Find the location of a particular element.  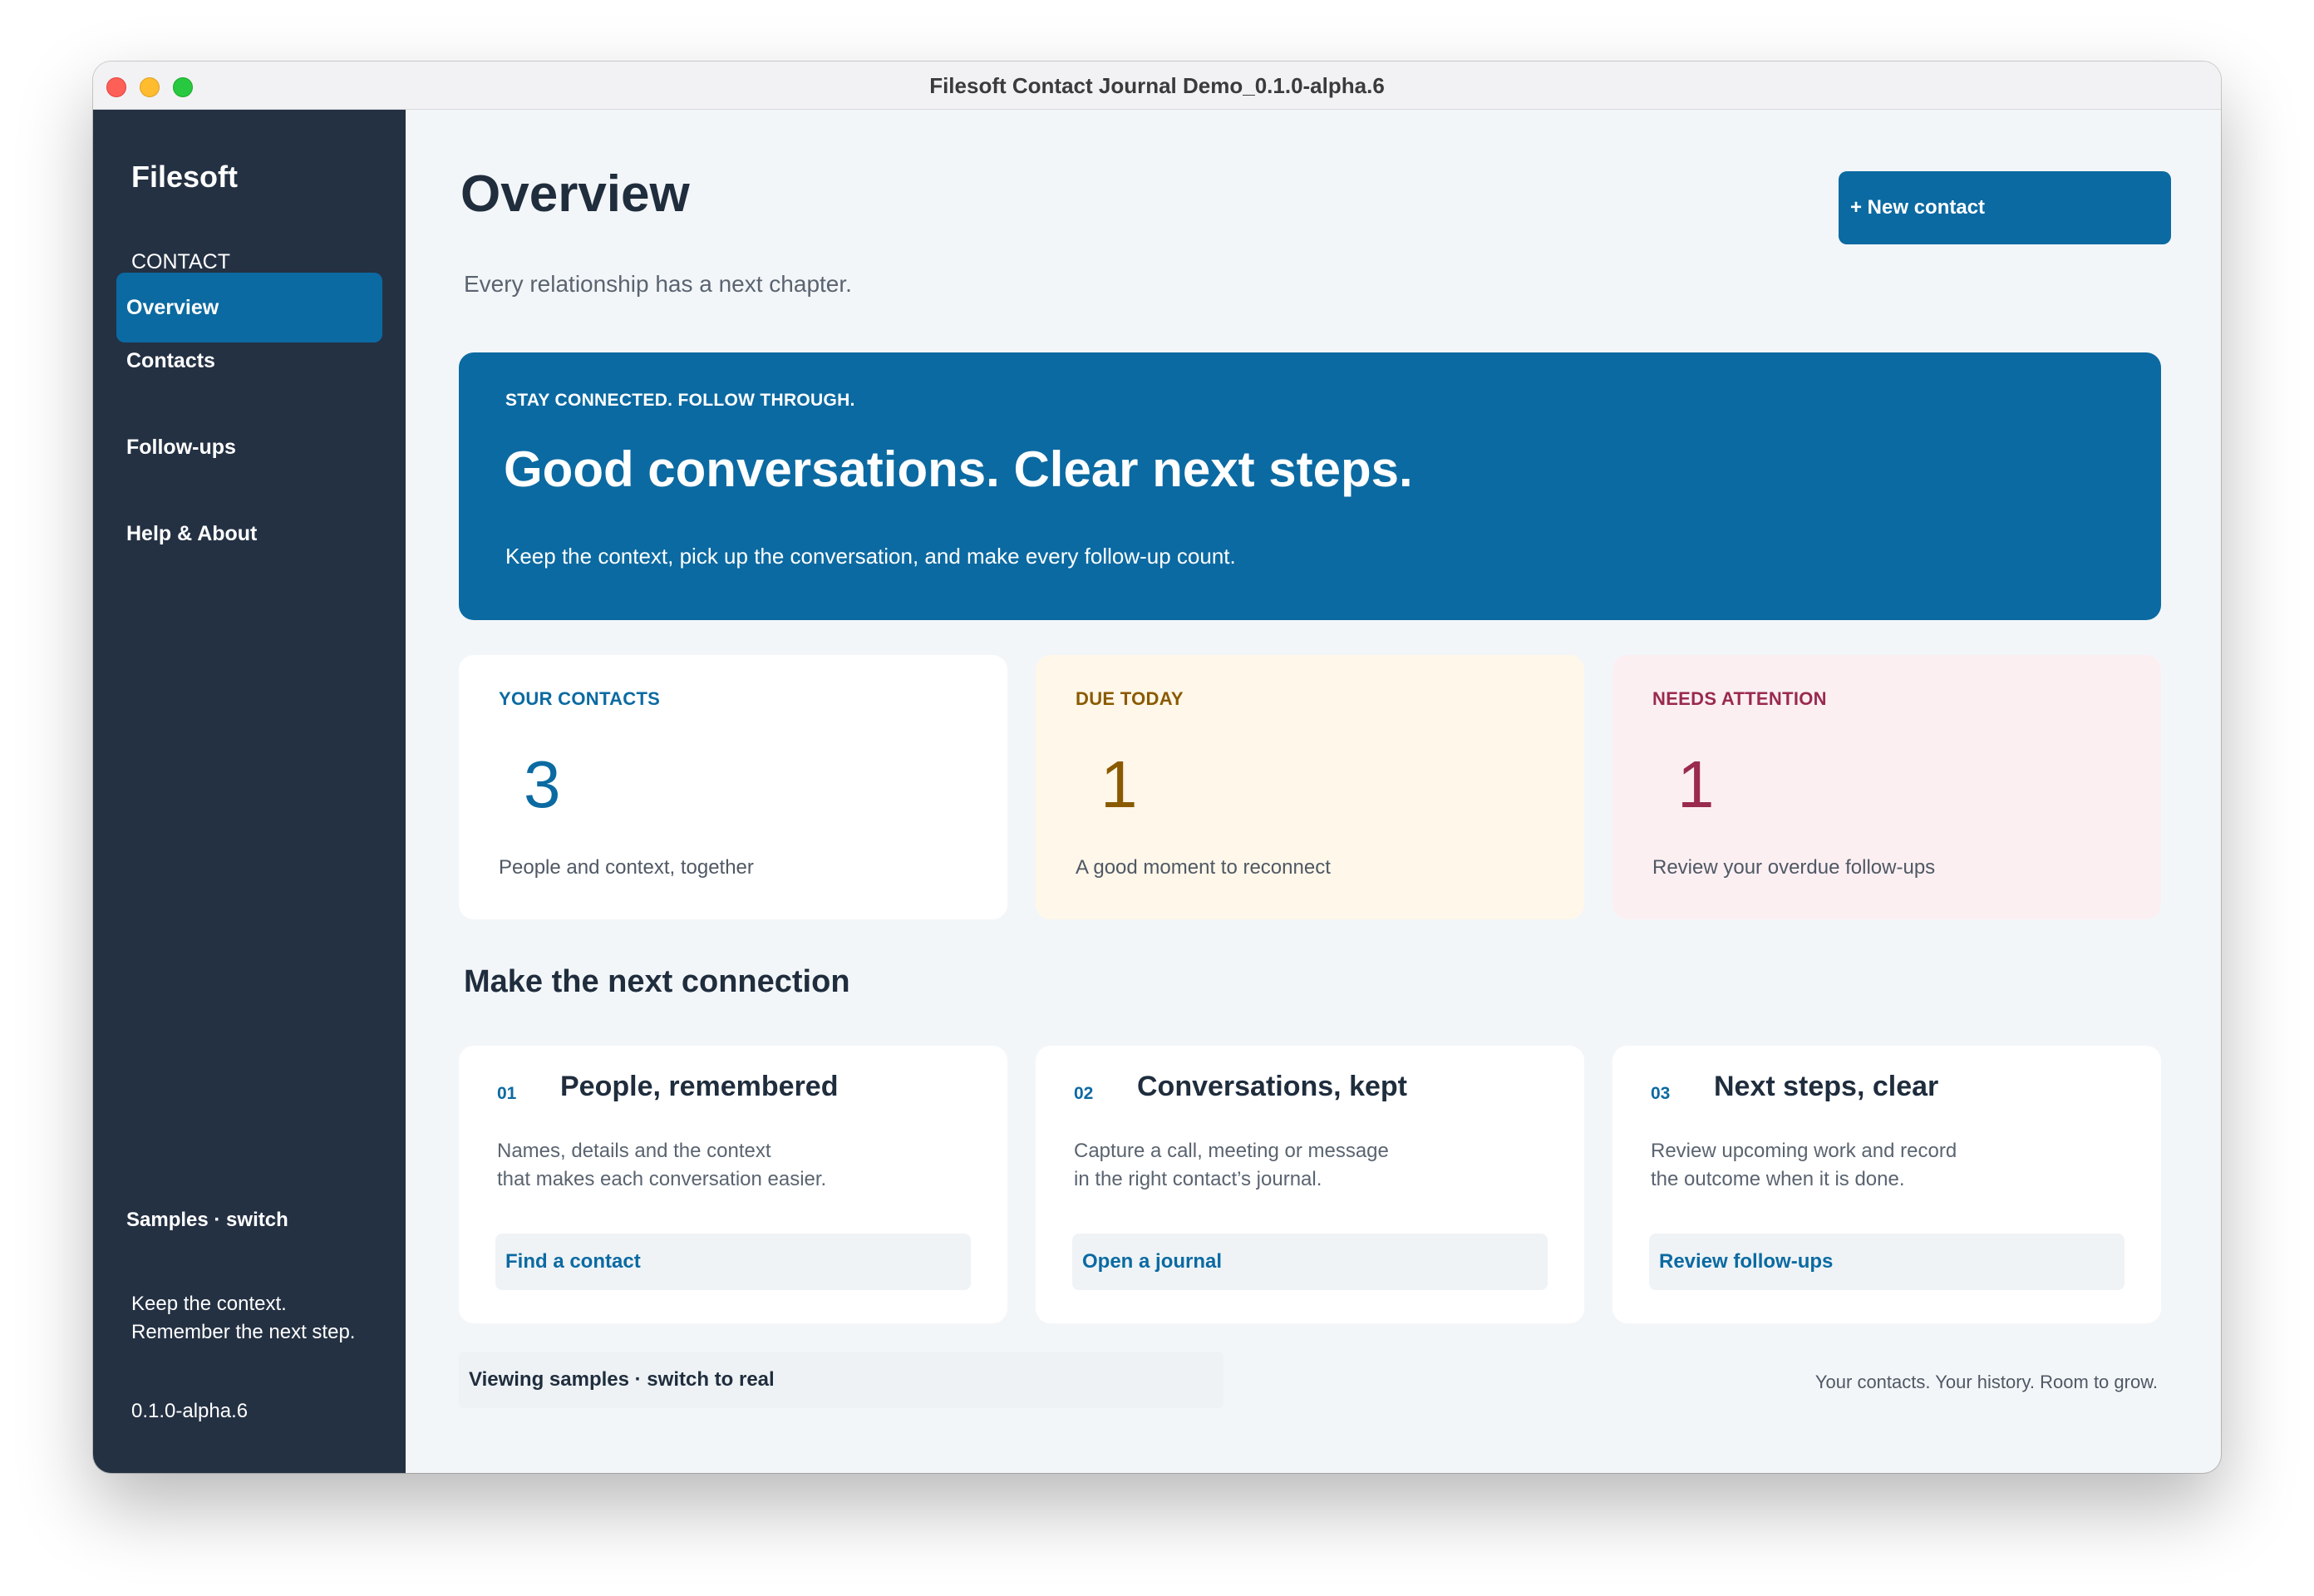

card-body-line: in the right contact’s journal. is located at coordinates (1198, 1179).